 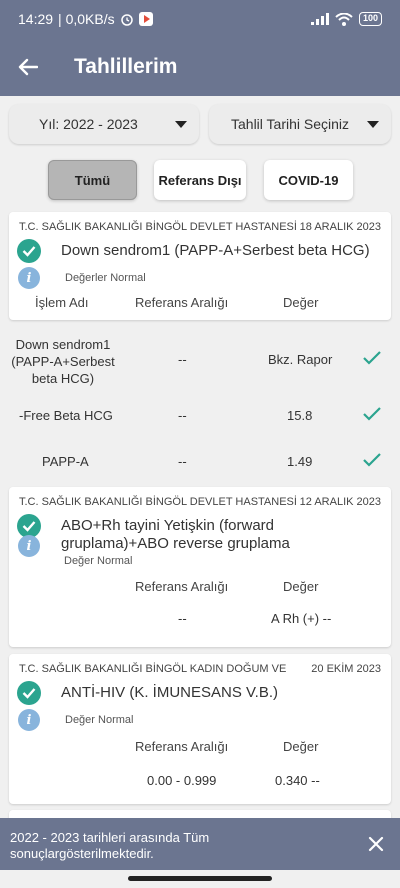 What do you see at coordinates (86, 19) in the screenshot?
I see `status-net-speed: | 0,0KB/s` at bounding box center [86, 19].